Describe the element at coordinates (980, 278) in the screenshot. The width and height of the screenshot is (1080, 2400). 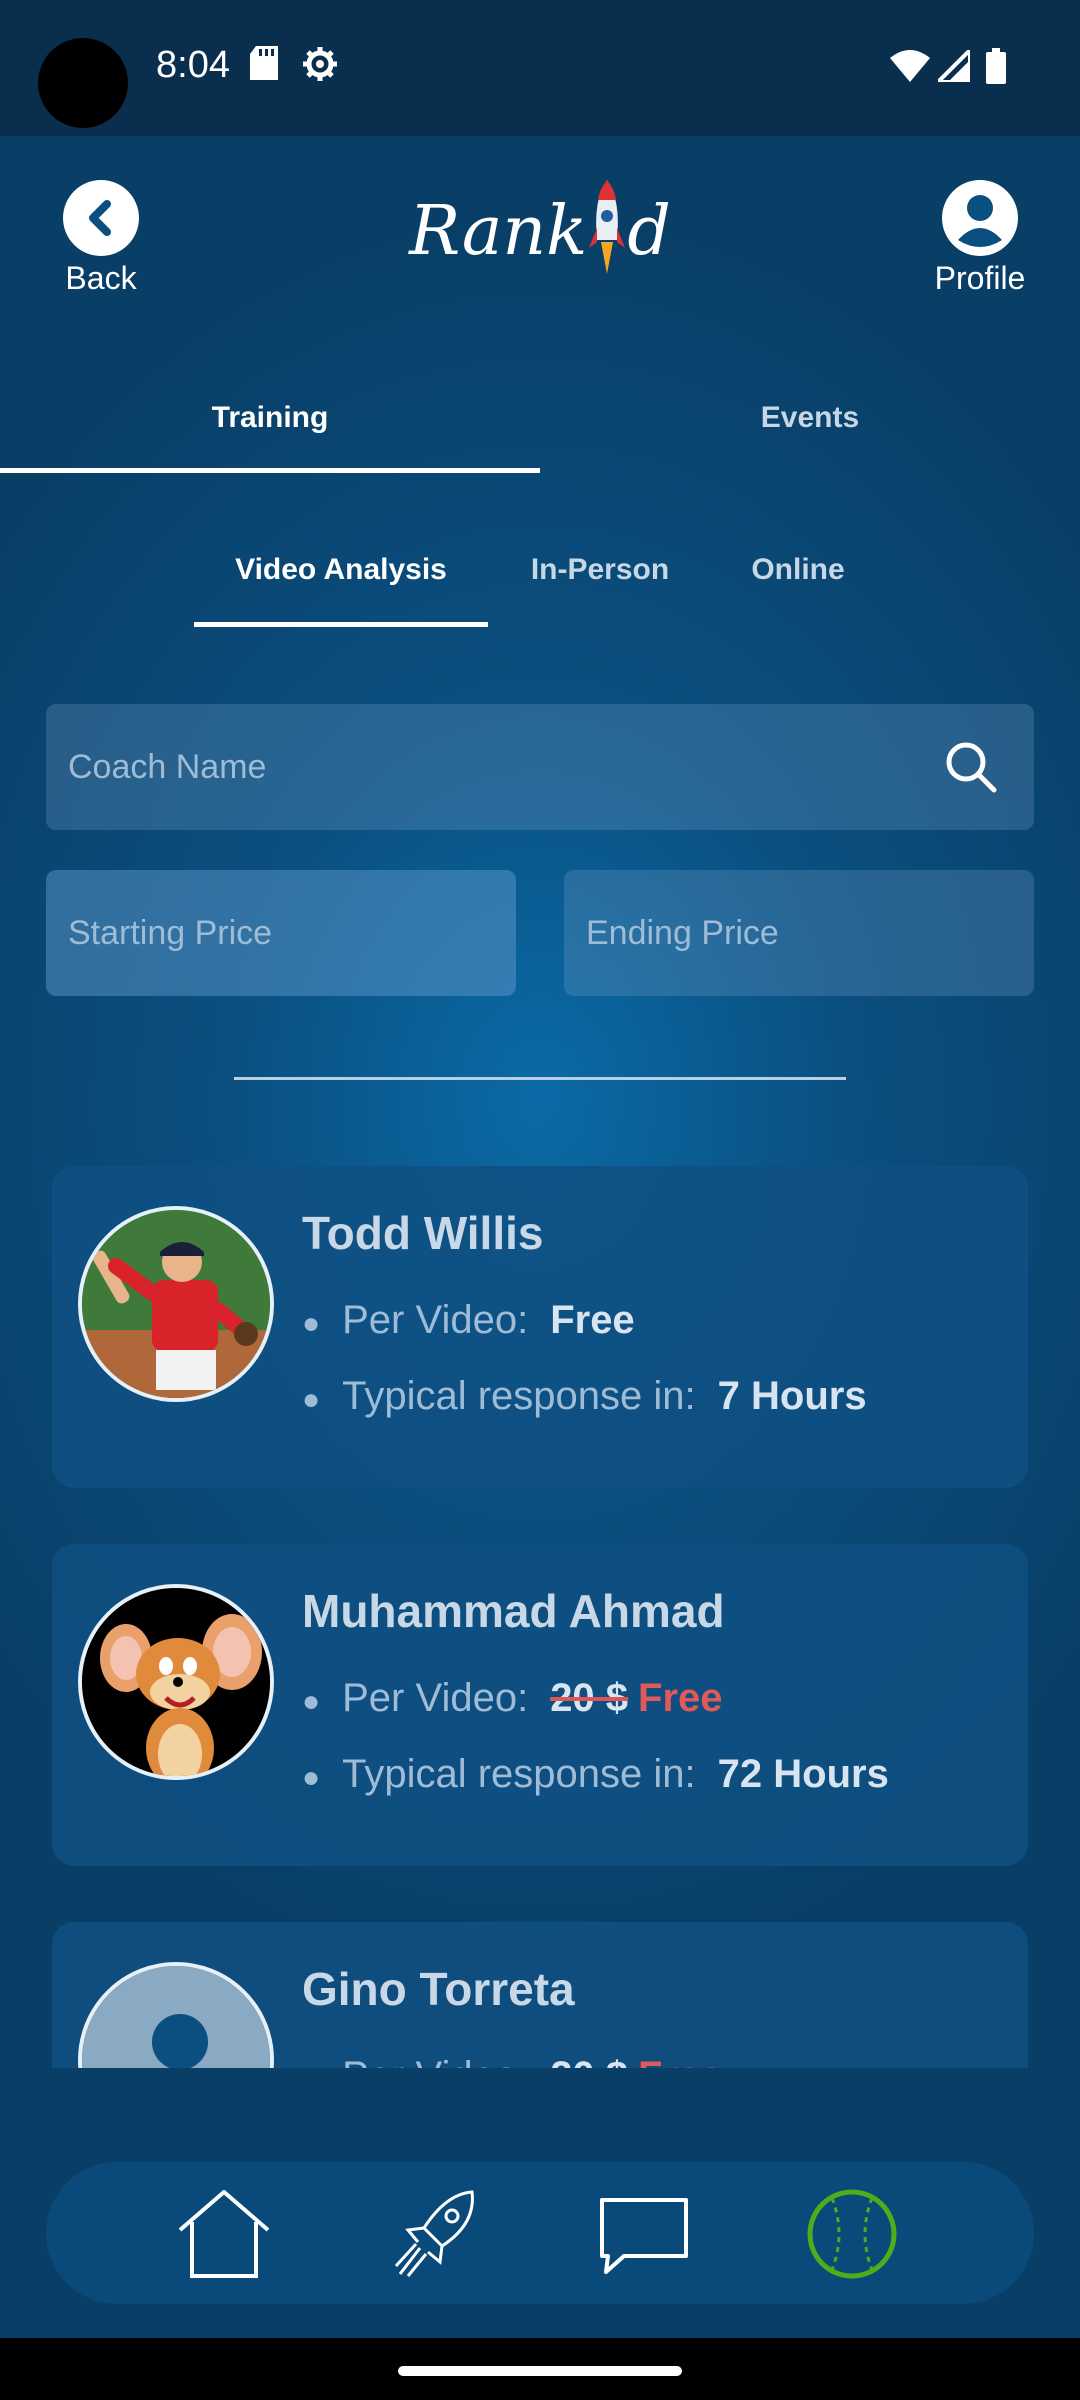
I see `profile-label: Profile` at that location.